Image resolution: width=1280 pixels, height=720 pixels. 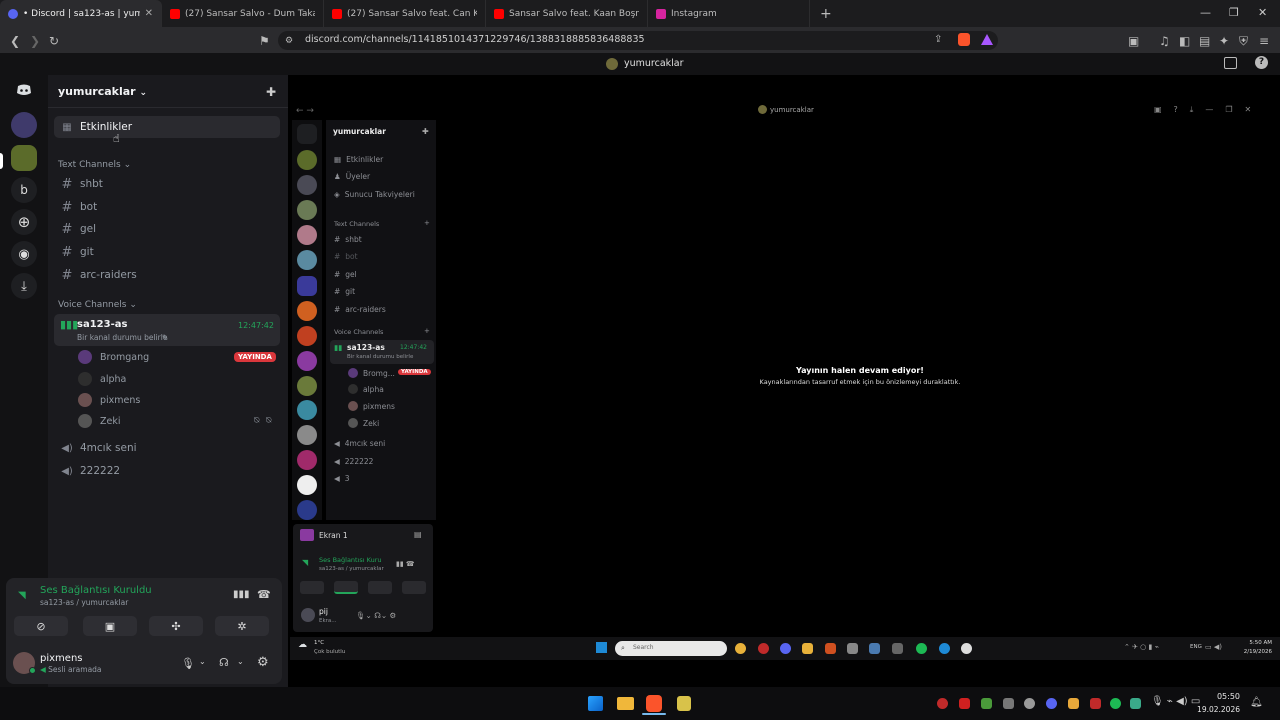 What do you see at coordinates (826, 14) in the screenshot?
I see `new-tab-button: +` at bounding box center [826, 14].